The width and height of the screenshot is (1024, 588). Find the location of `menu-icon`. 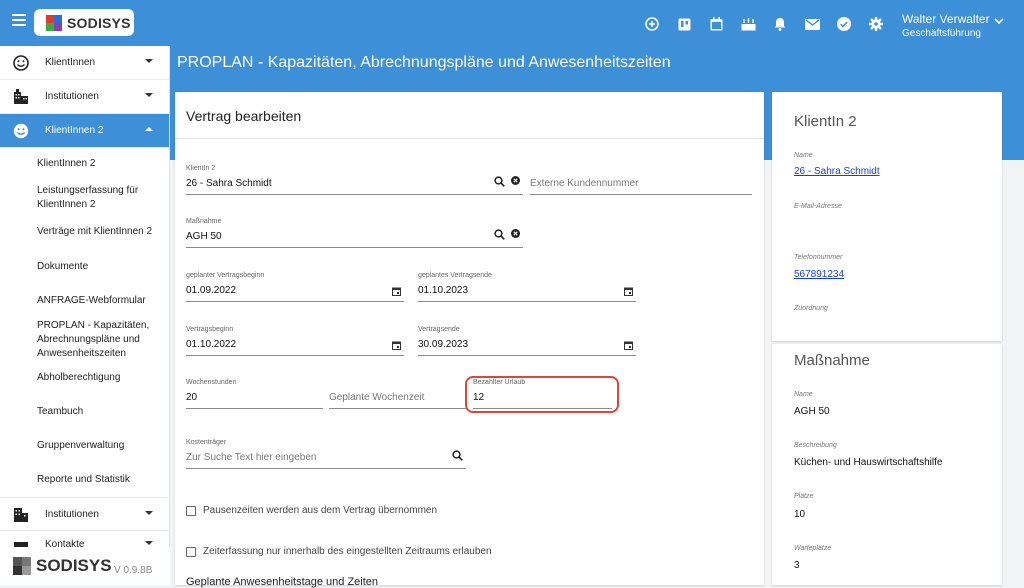

menu-icon is located at coordinates (19, 20).